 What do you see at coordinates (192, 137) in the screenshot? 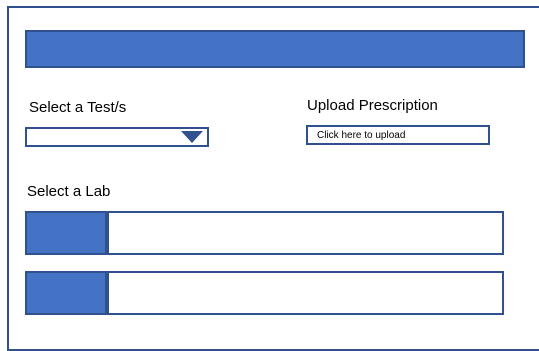
I see `chevron-down-icon` at bounding box center [192, 137].